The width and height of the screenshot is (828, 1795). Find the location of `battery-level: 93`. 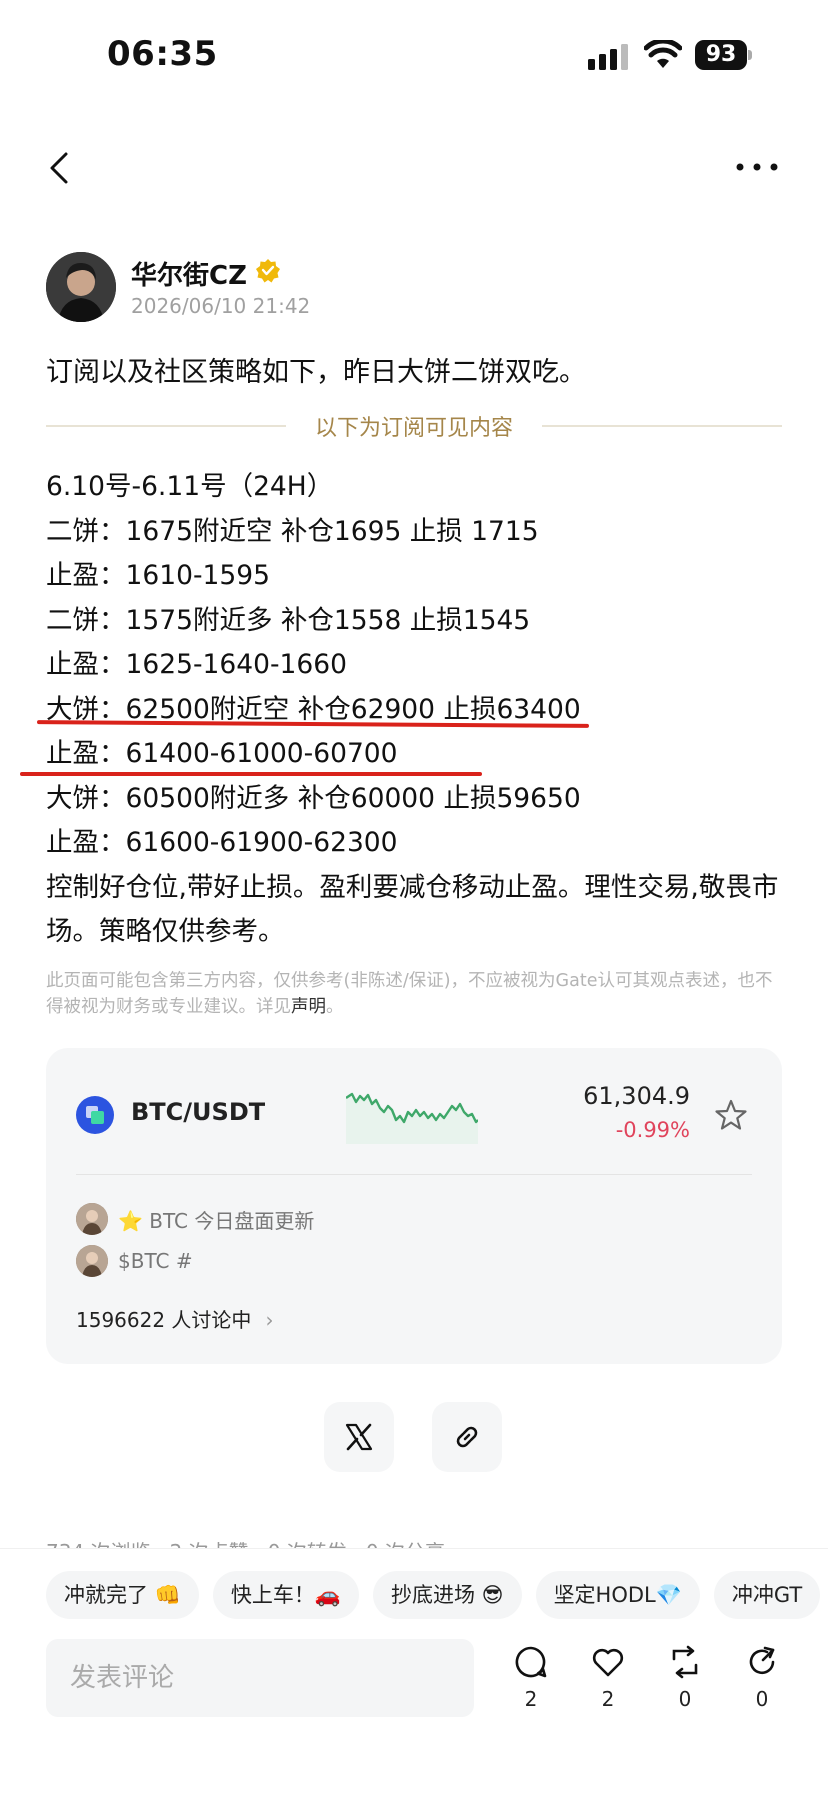

battery-level: 93 is located at coordinates (721, 55).